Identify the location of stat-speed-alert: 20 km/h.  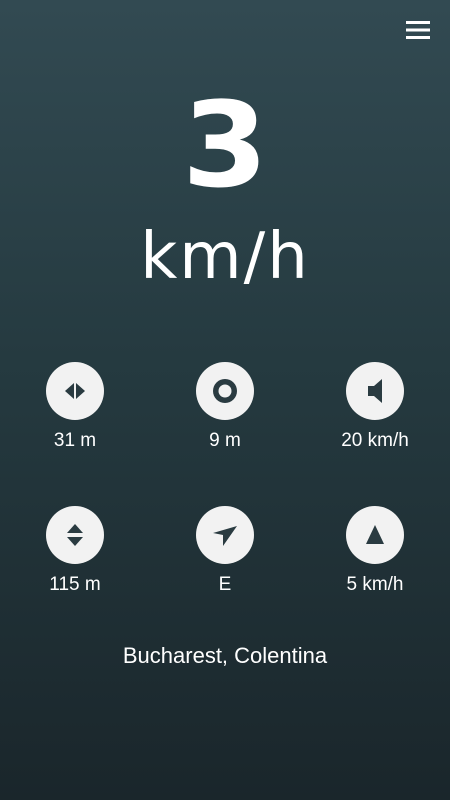
(375, 407).